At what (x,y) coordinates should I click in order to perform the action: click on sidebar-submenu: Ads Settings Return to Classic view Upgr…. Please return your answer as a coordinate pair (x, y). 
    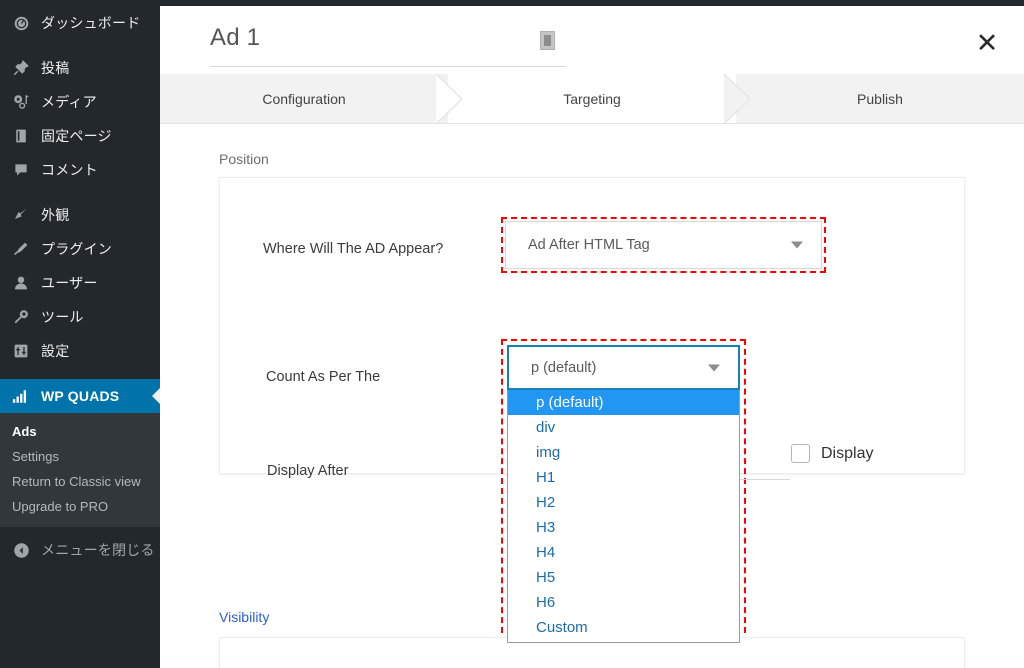
    Looking at the image, I should click on (80, 470).